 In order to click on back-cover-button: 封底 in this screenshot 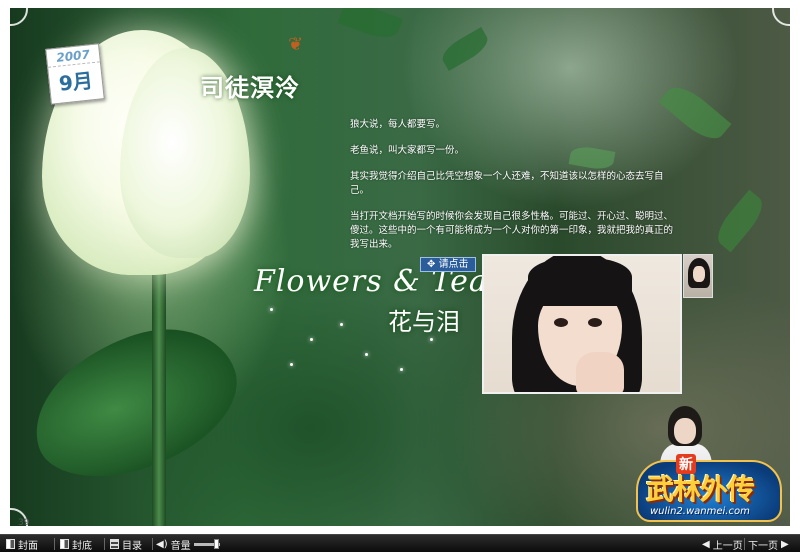, I will do `click(76, 543)`.